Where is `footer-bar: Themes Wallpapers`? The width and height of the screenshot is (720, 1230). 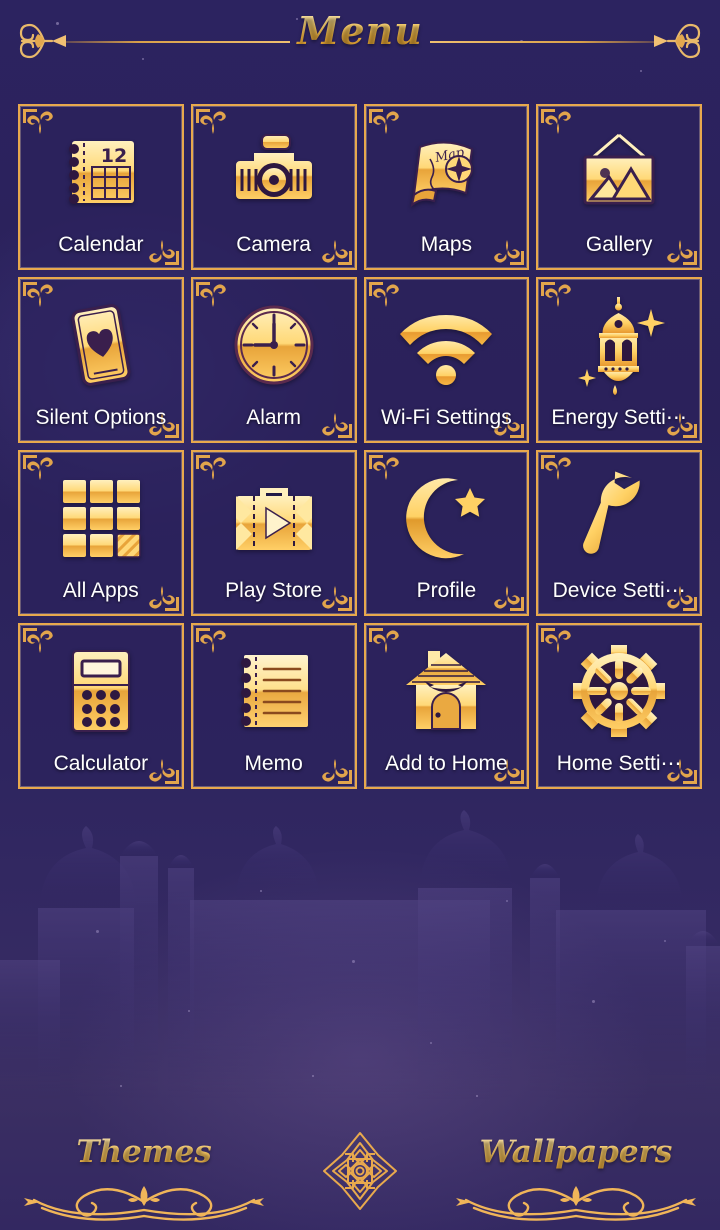 footer-bar: Themes Wallpapers is located at coordinates (360, 1175).